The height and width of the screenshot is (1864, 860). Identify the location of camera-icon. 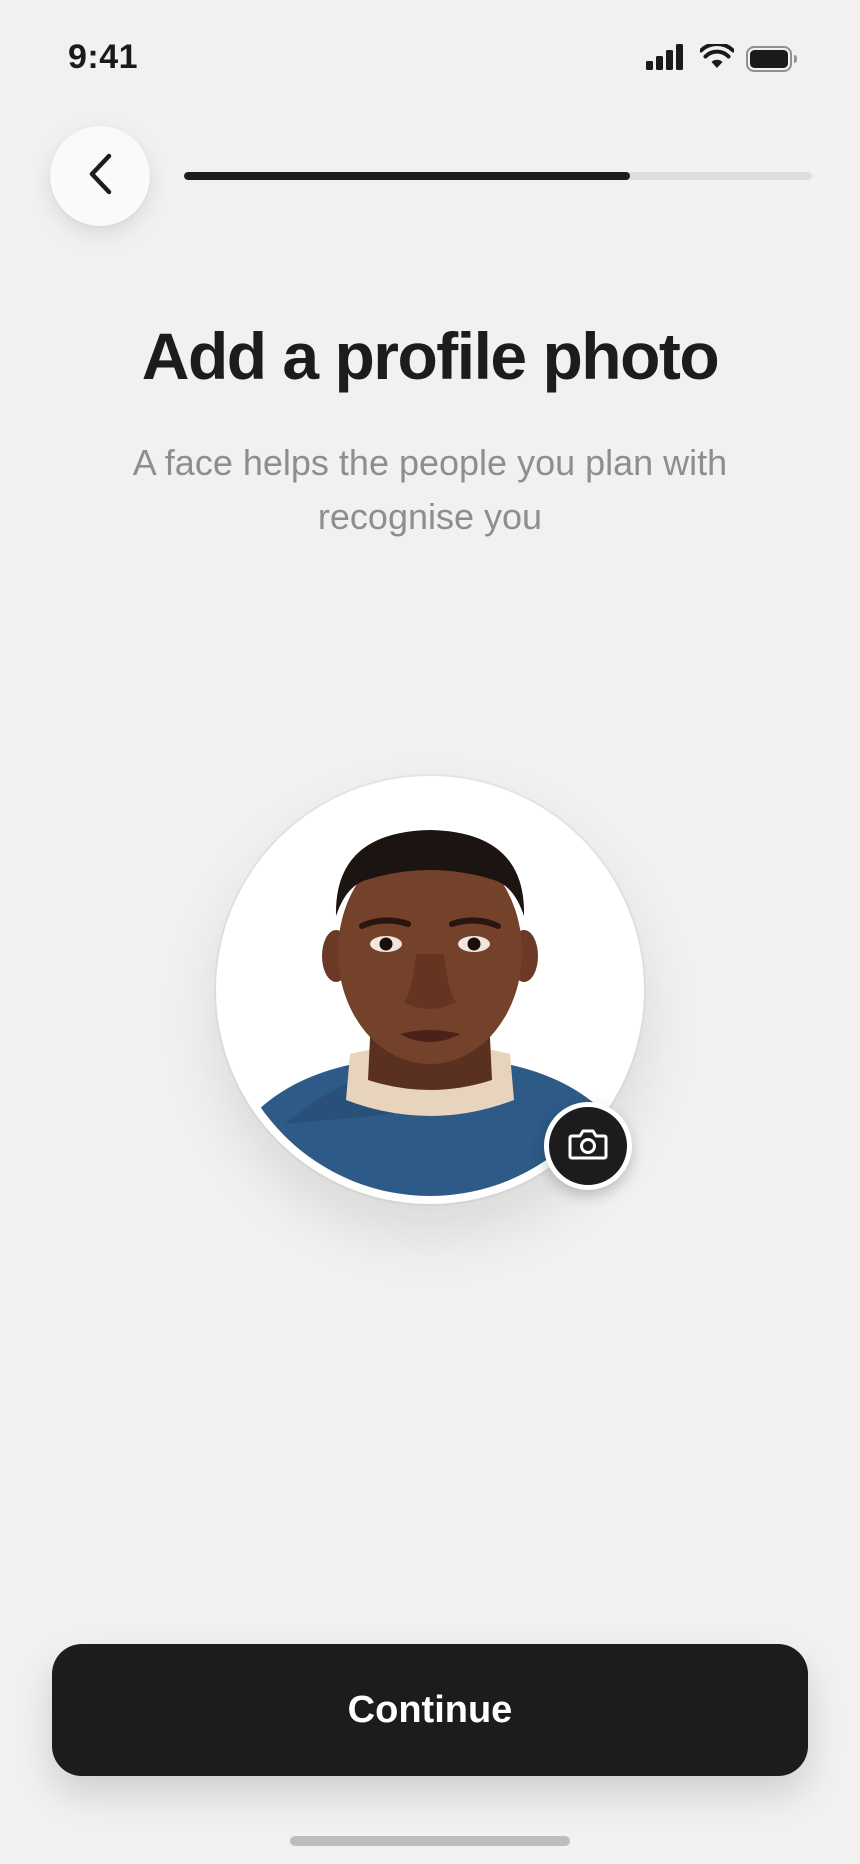
(588, 1146).